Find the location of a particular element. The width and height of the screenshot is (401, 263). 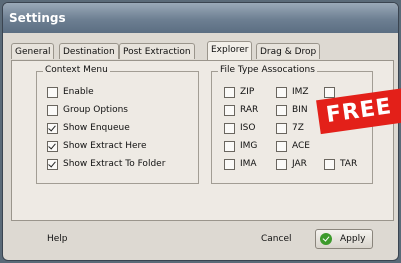

apply-label: Apply is located at coordinates (353, 239).